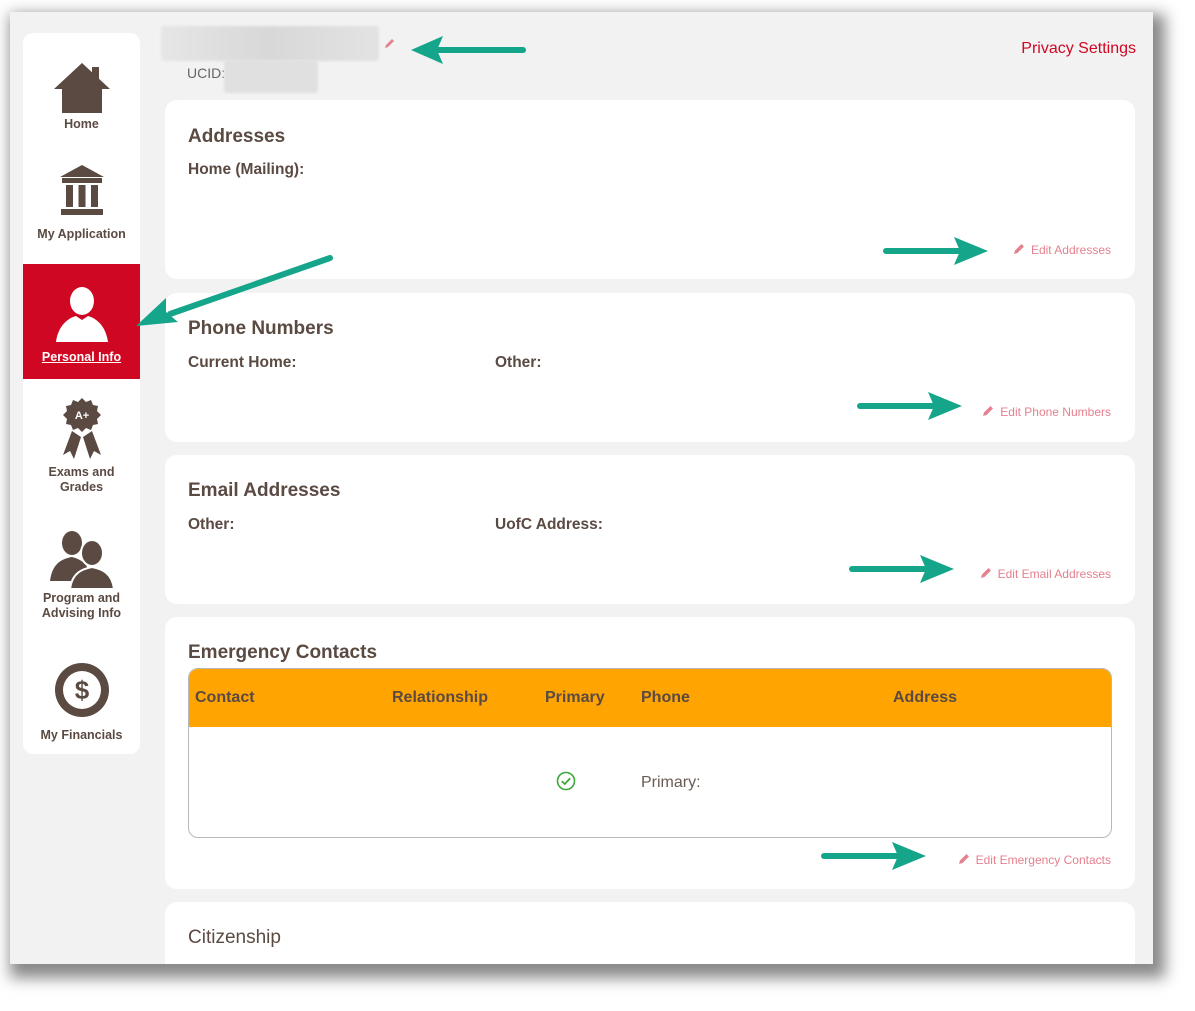 This screenshot has height=1011, width=1195. What do you see at coordinates (518, 362) in the screenshot?
I see `phone-other-label: Other:` at bounding box center [518, 362].